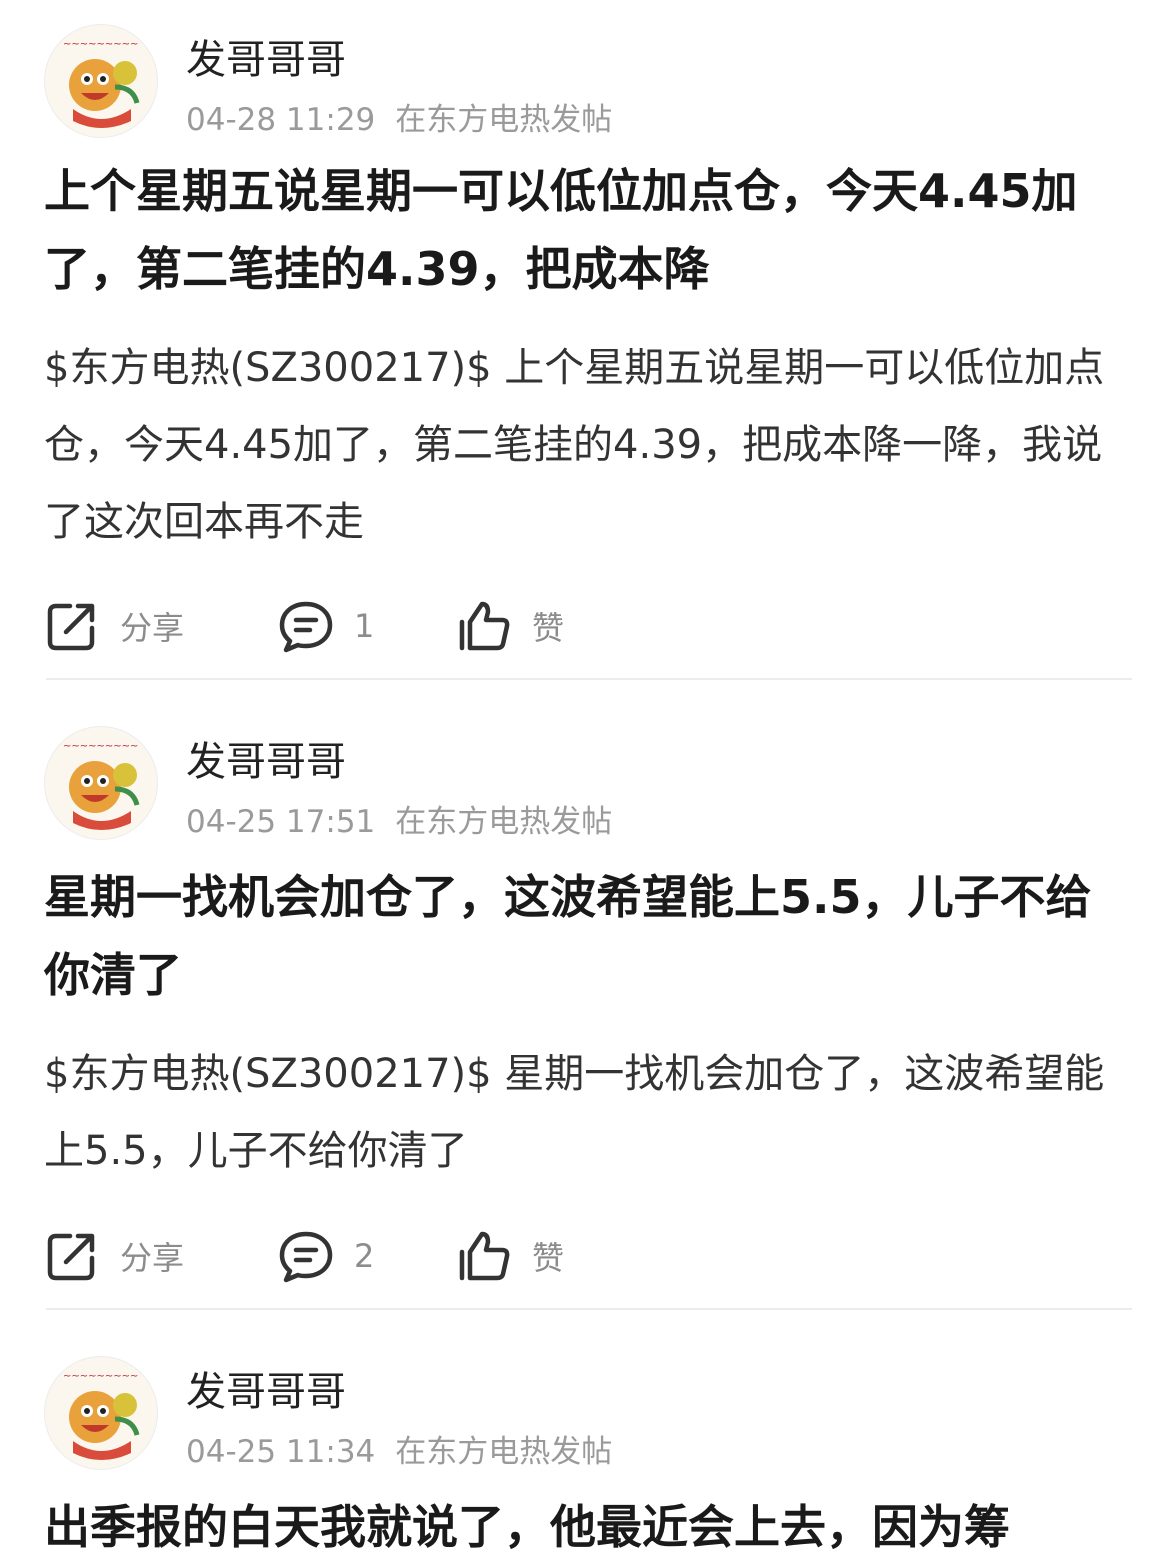 This screenshot has height=1567, width=1176. I want to click on post-meta: 04-28 11:29 在东方电热发帖, so click(399, 120).